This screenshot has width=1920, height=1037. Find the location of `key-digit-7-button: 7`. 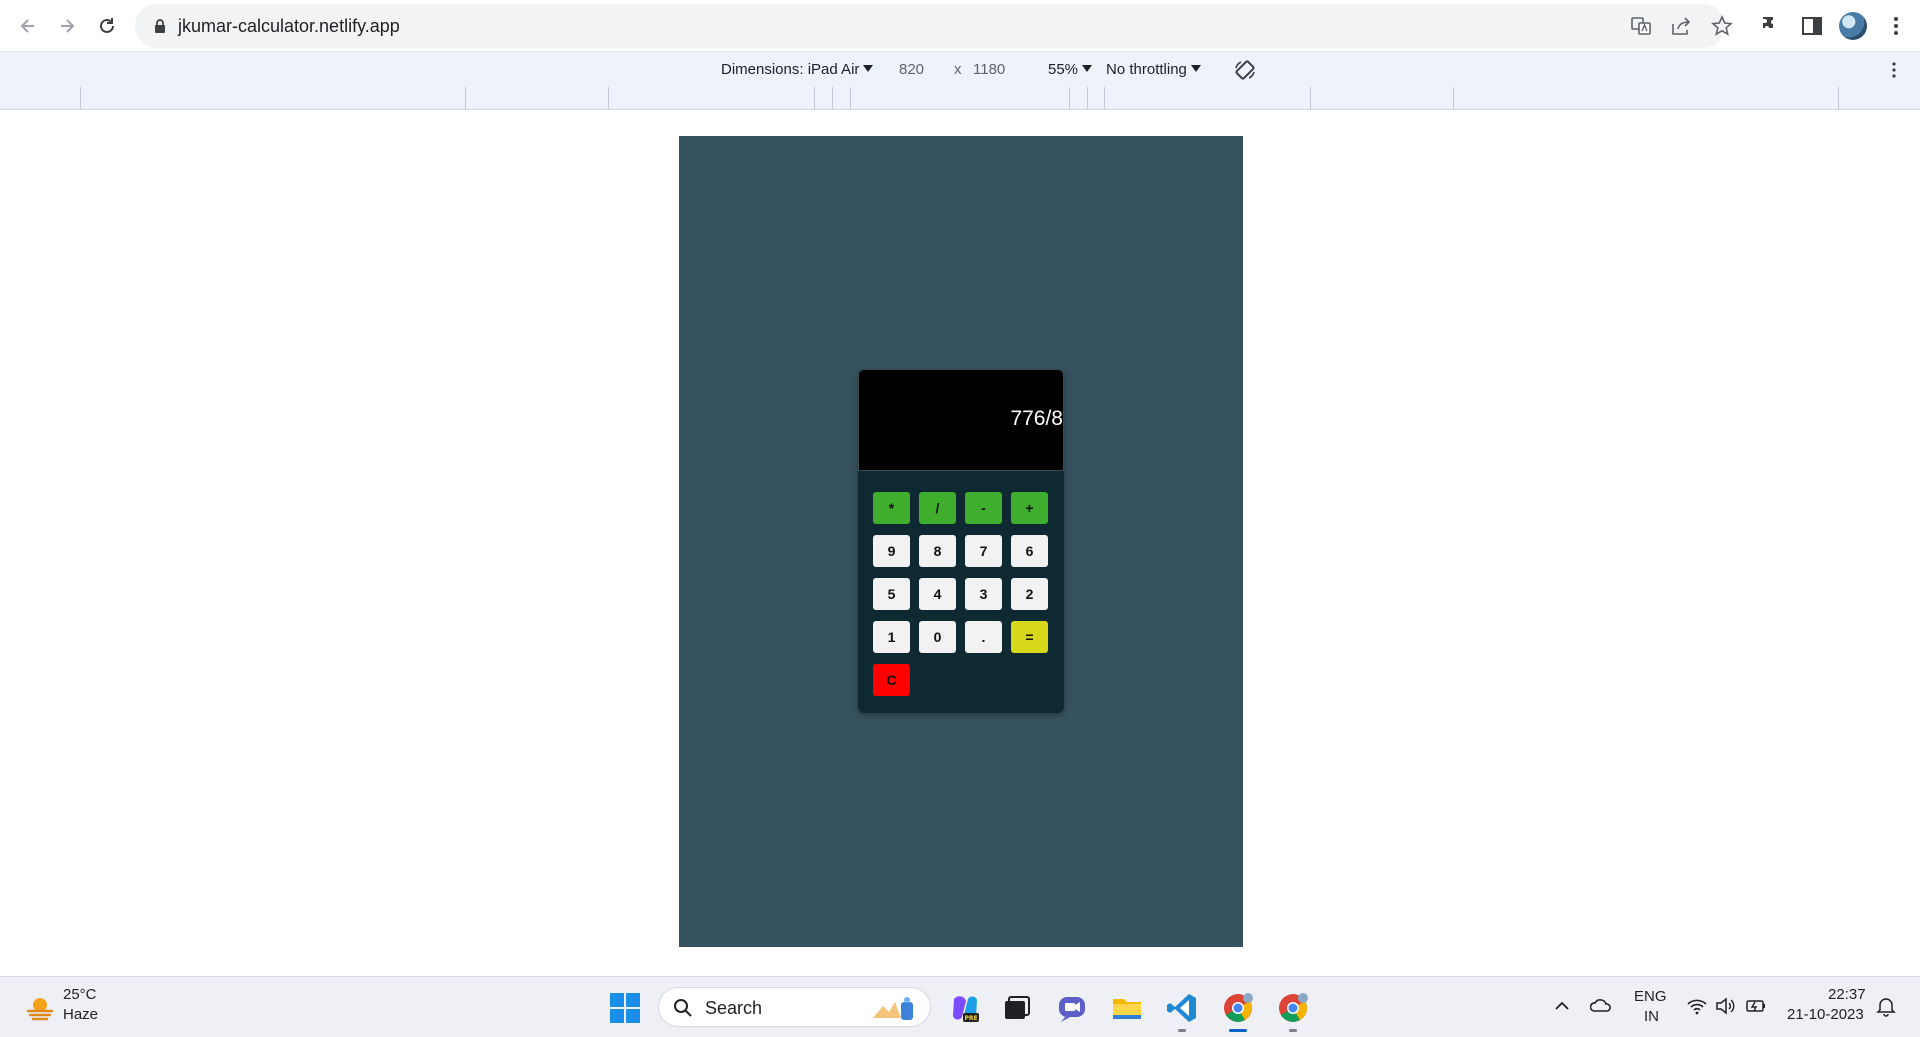

key-digit-7-button: 7 is located at coordinates (983, 551).